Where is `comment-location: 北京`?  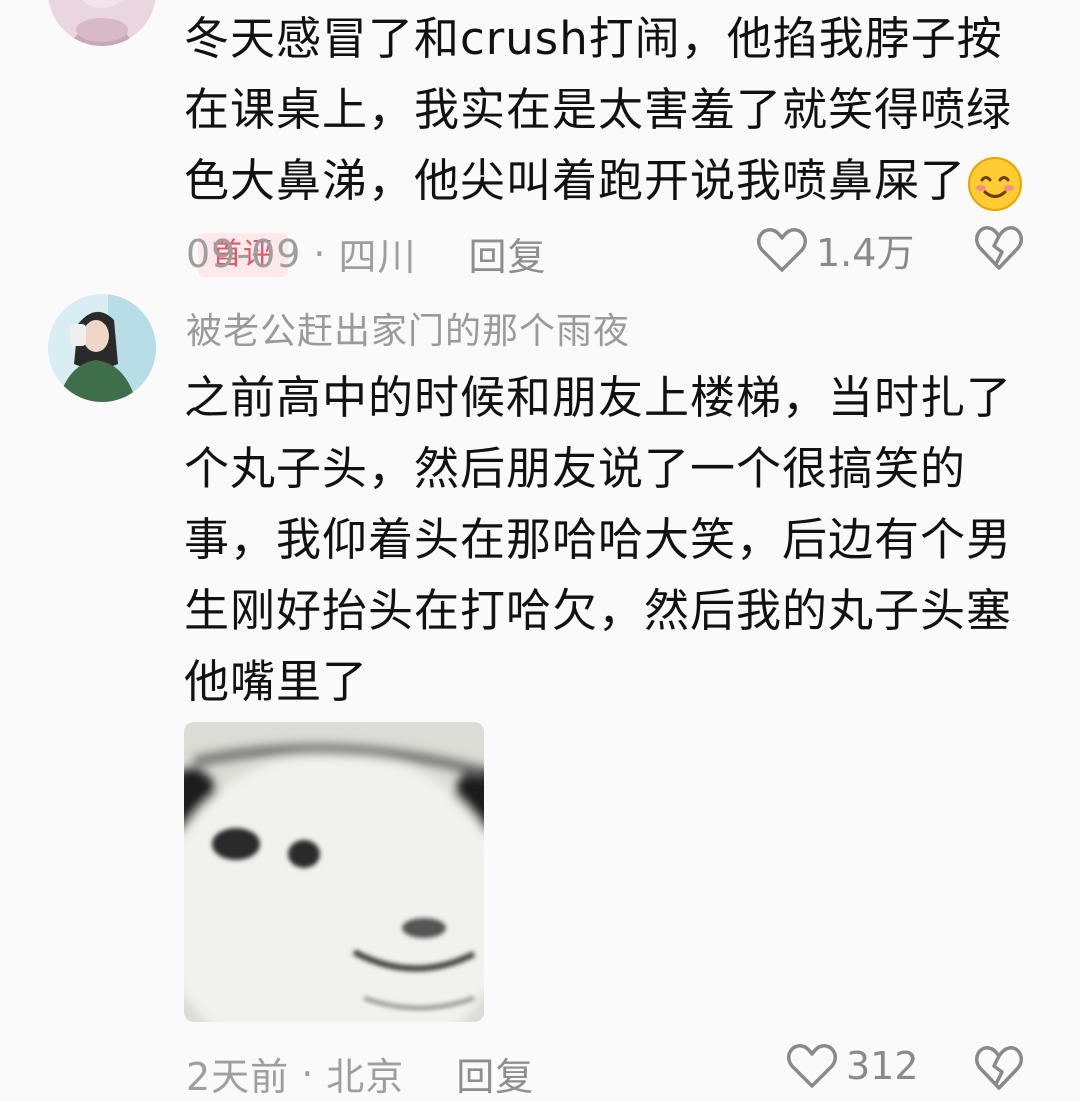 comment-location: 北京 is located at coordinates (365, 1077).